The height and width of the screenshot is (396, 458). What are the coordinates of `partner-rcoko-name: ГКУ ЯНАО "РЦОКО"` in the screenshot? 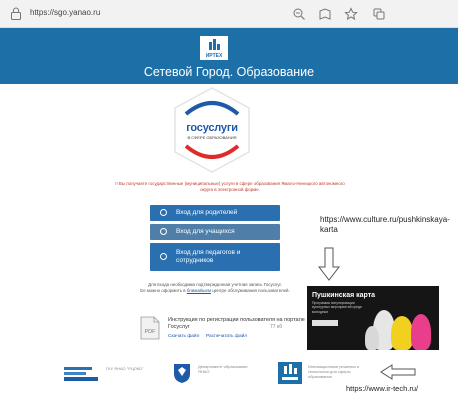 It's located at (125, 368).